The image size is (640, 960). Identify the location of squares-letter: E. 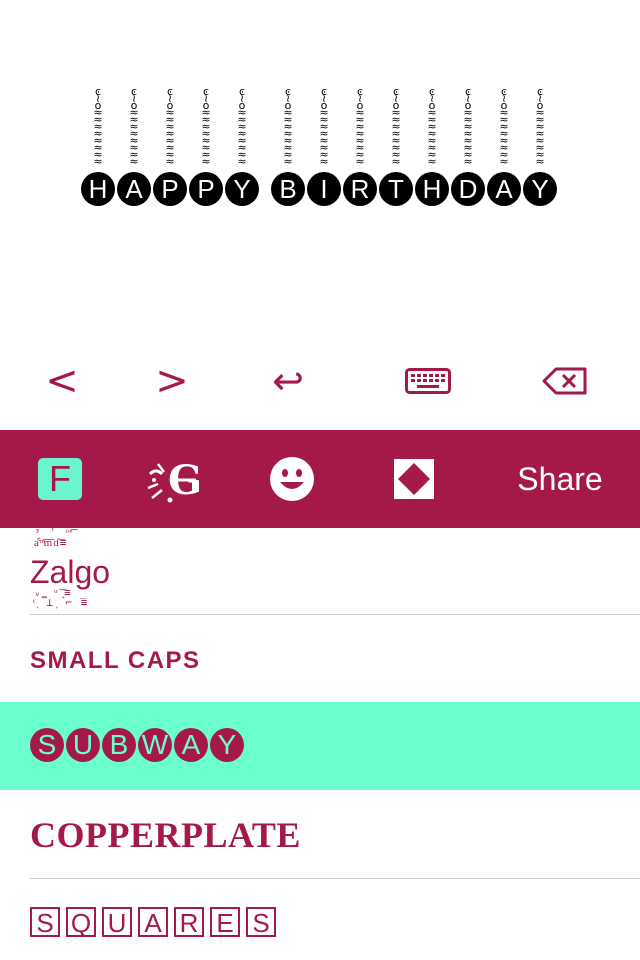
(225, 922).